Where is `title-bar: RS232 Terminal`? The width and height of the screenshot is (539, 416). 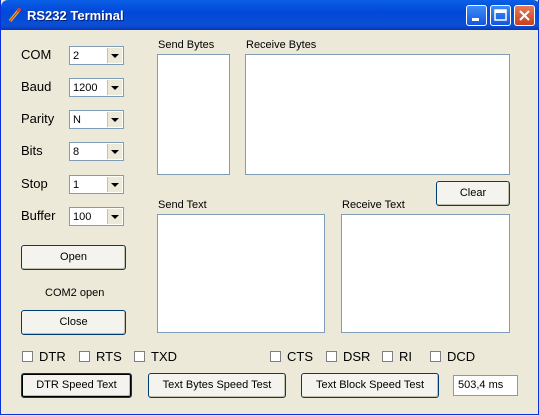
title-bar: RS232 Terminal is located at coordinates (270, 15).